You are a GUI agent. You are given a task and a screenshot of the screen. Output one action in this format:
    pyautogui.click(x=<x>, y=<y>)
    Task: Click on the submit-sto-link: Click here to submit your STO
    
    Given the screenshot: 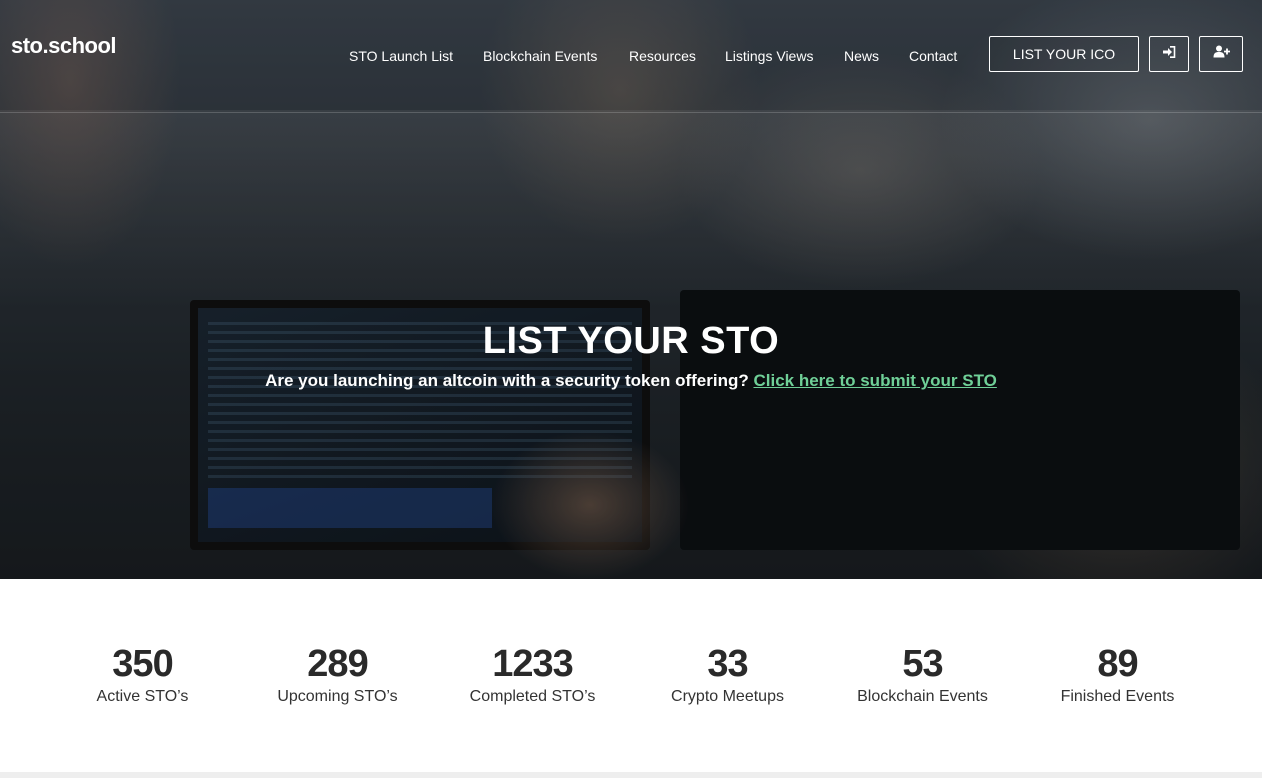 What is the action you would take?
    pyautogui.click(x=874, y=380)
    